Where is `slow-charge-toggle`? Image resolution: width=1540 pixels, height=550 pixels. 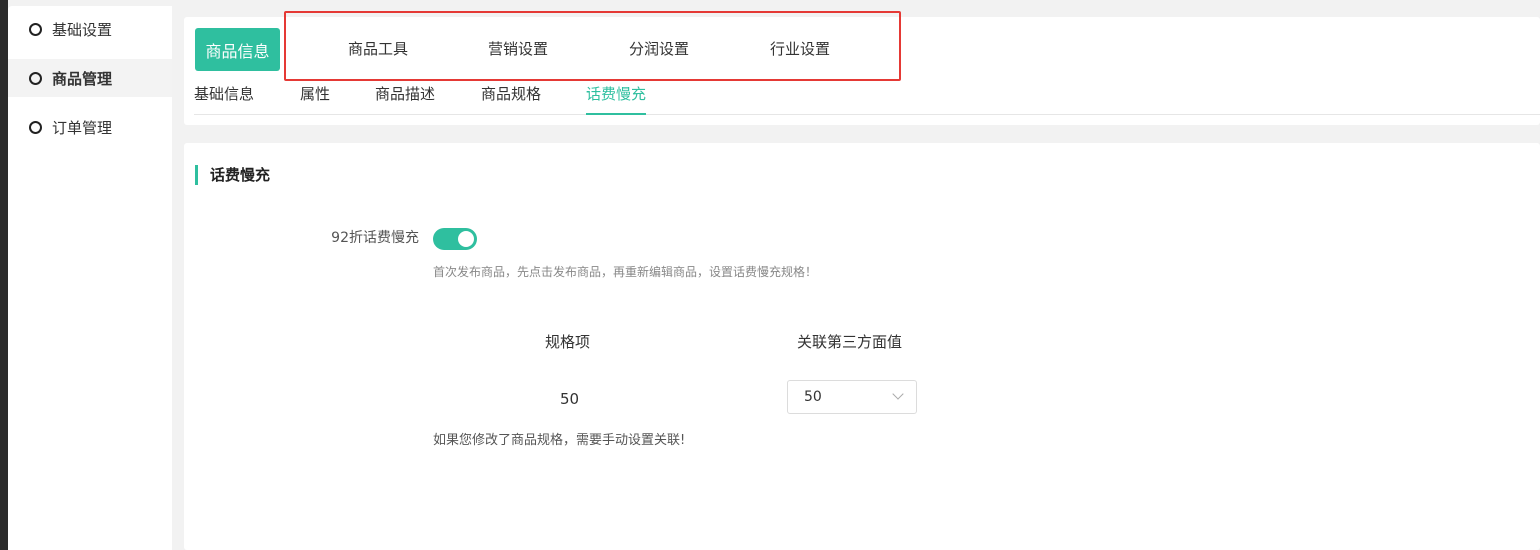
slow-charge-toggle is located at coordinates (455, 239).